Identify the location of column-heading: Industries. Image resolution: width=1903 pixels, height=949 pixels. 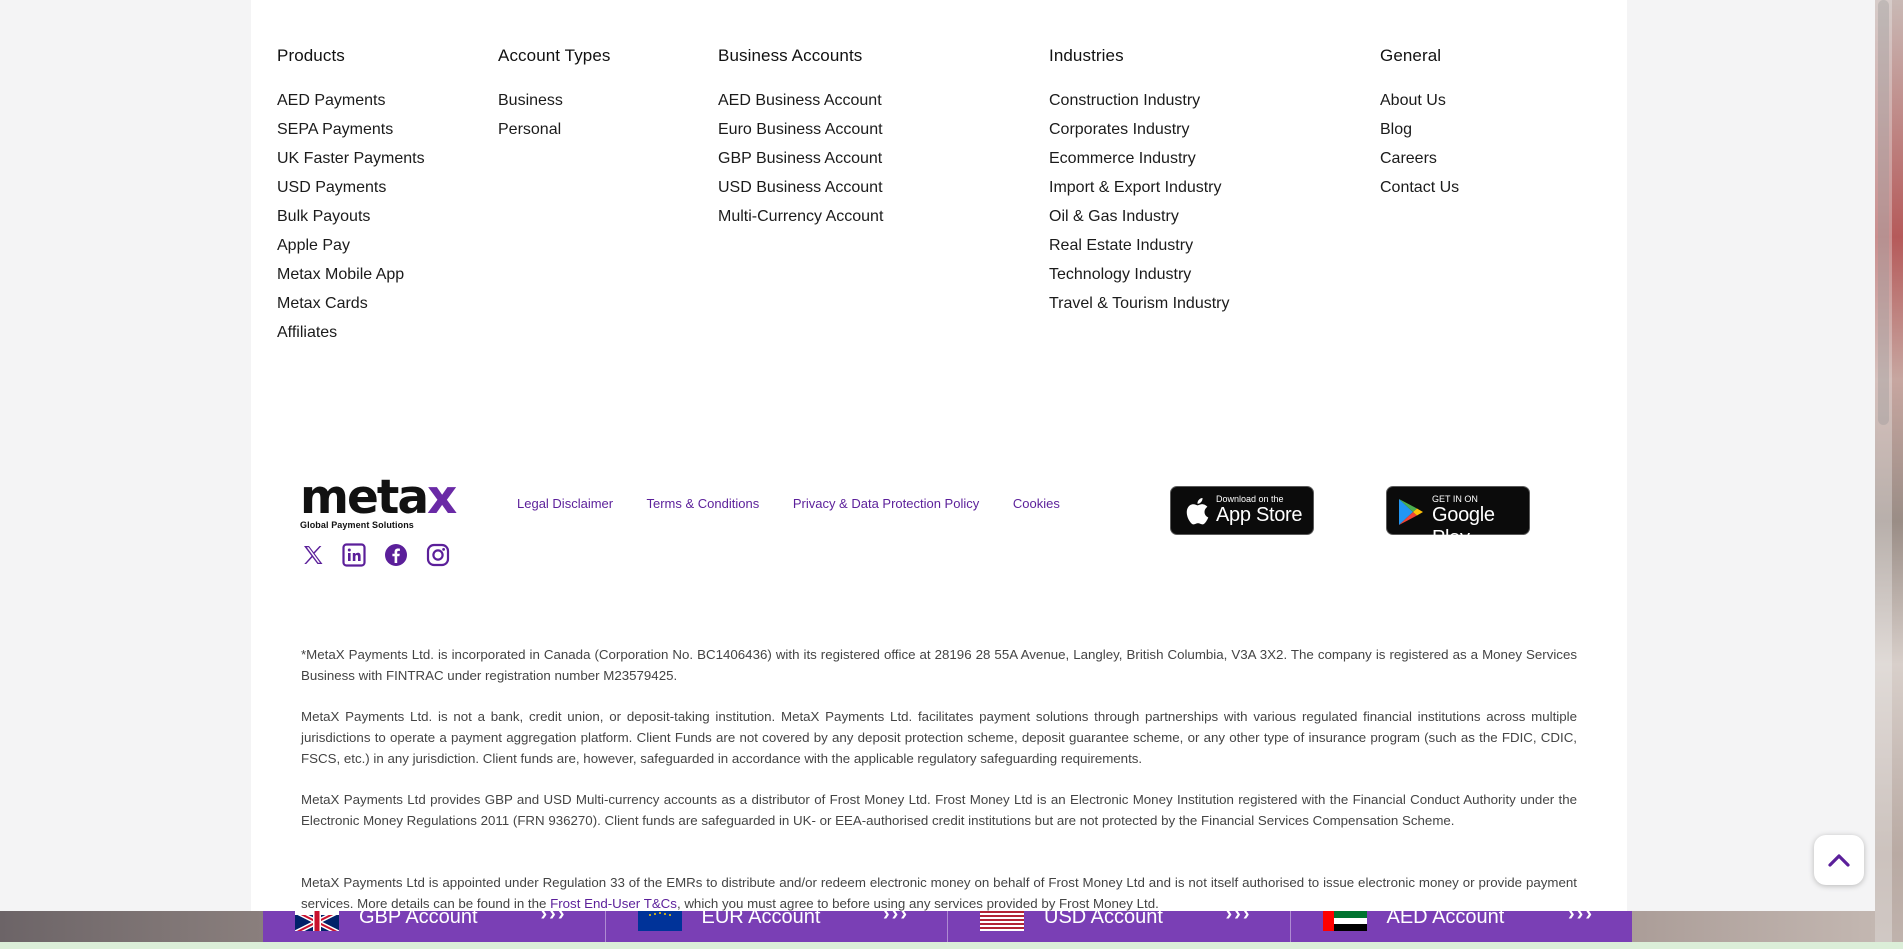
(1086, 55).